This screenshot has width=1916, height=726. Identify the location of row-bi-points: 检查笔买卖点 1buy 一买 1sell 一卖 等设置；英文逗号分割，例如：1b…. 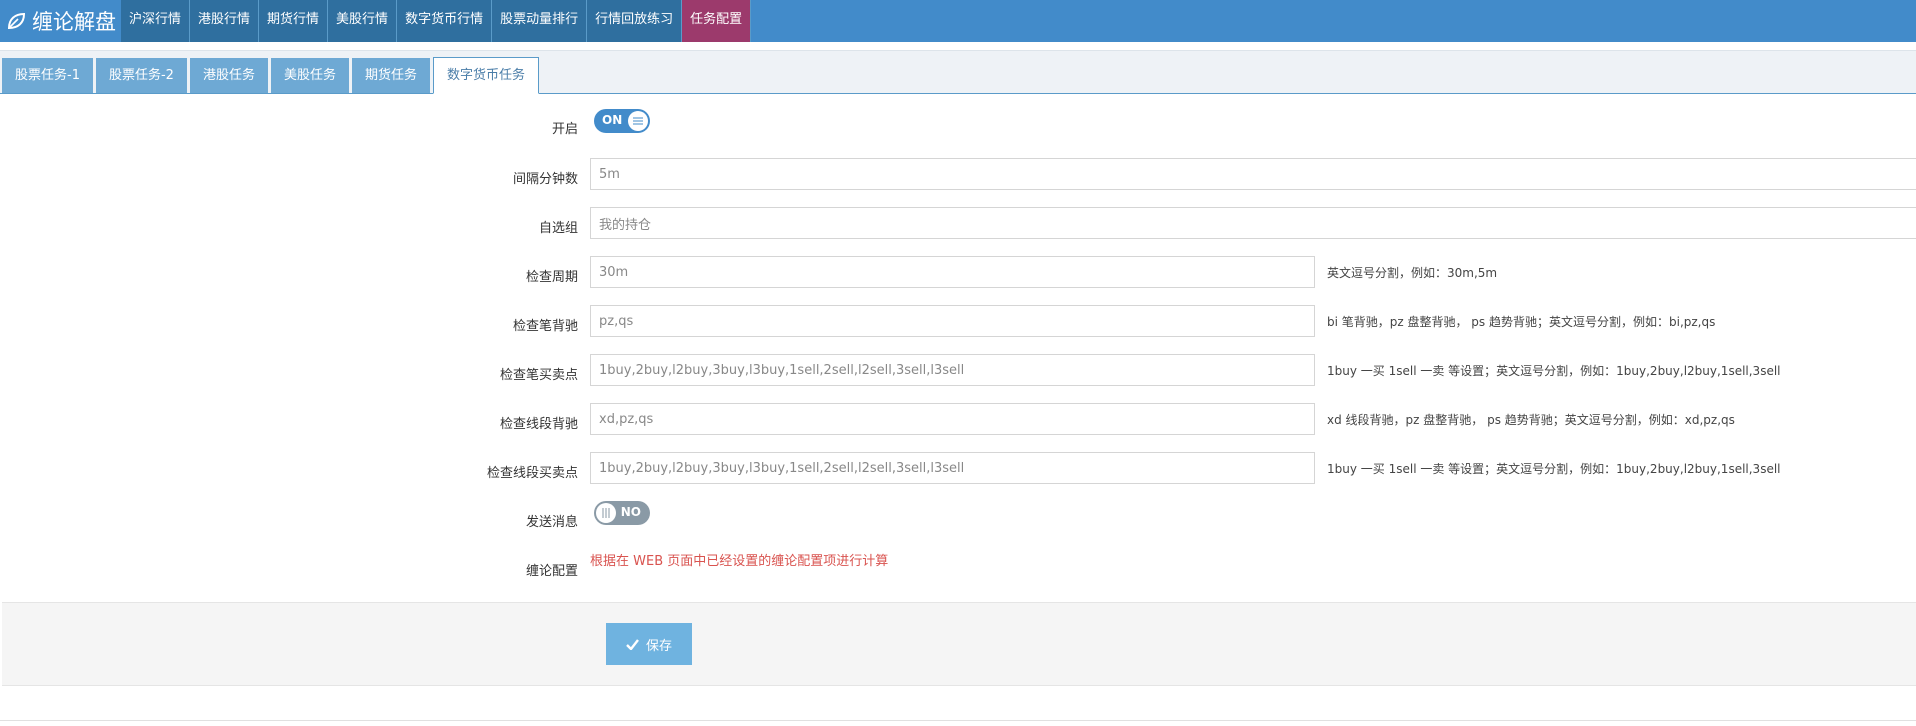
(958, 371).